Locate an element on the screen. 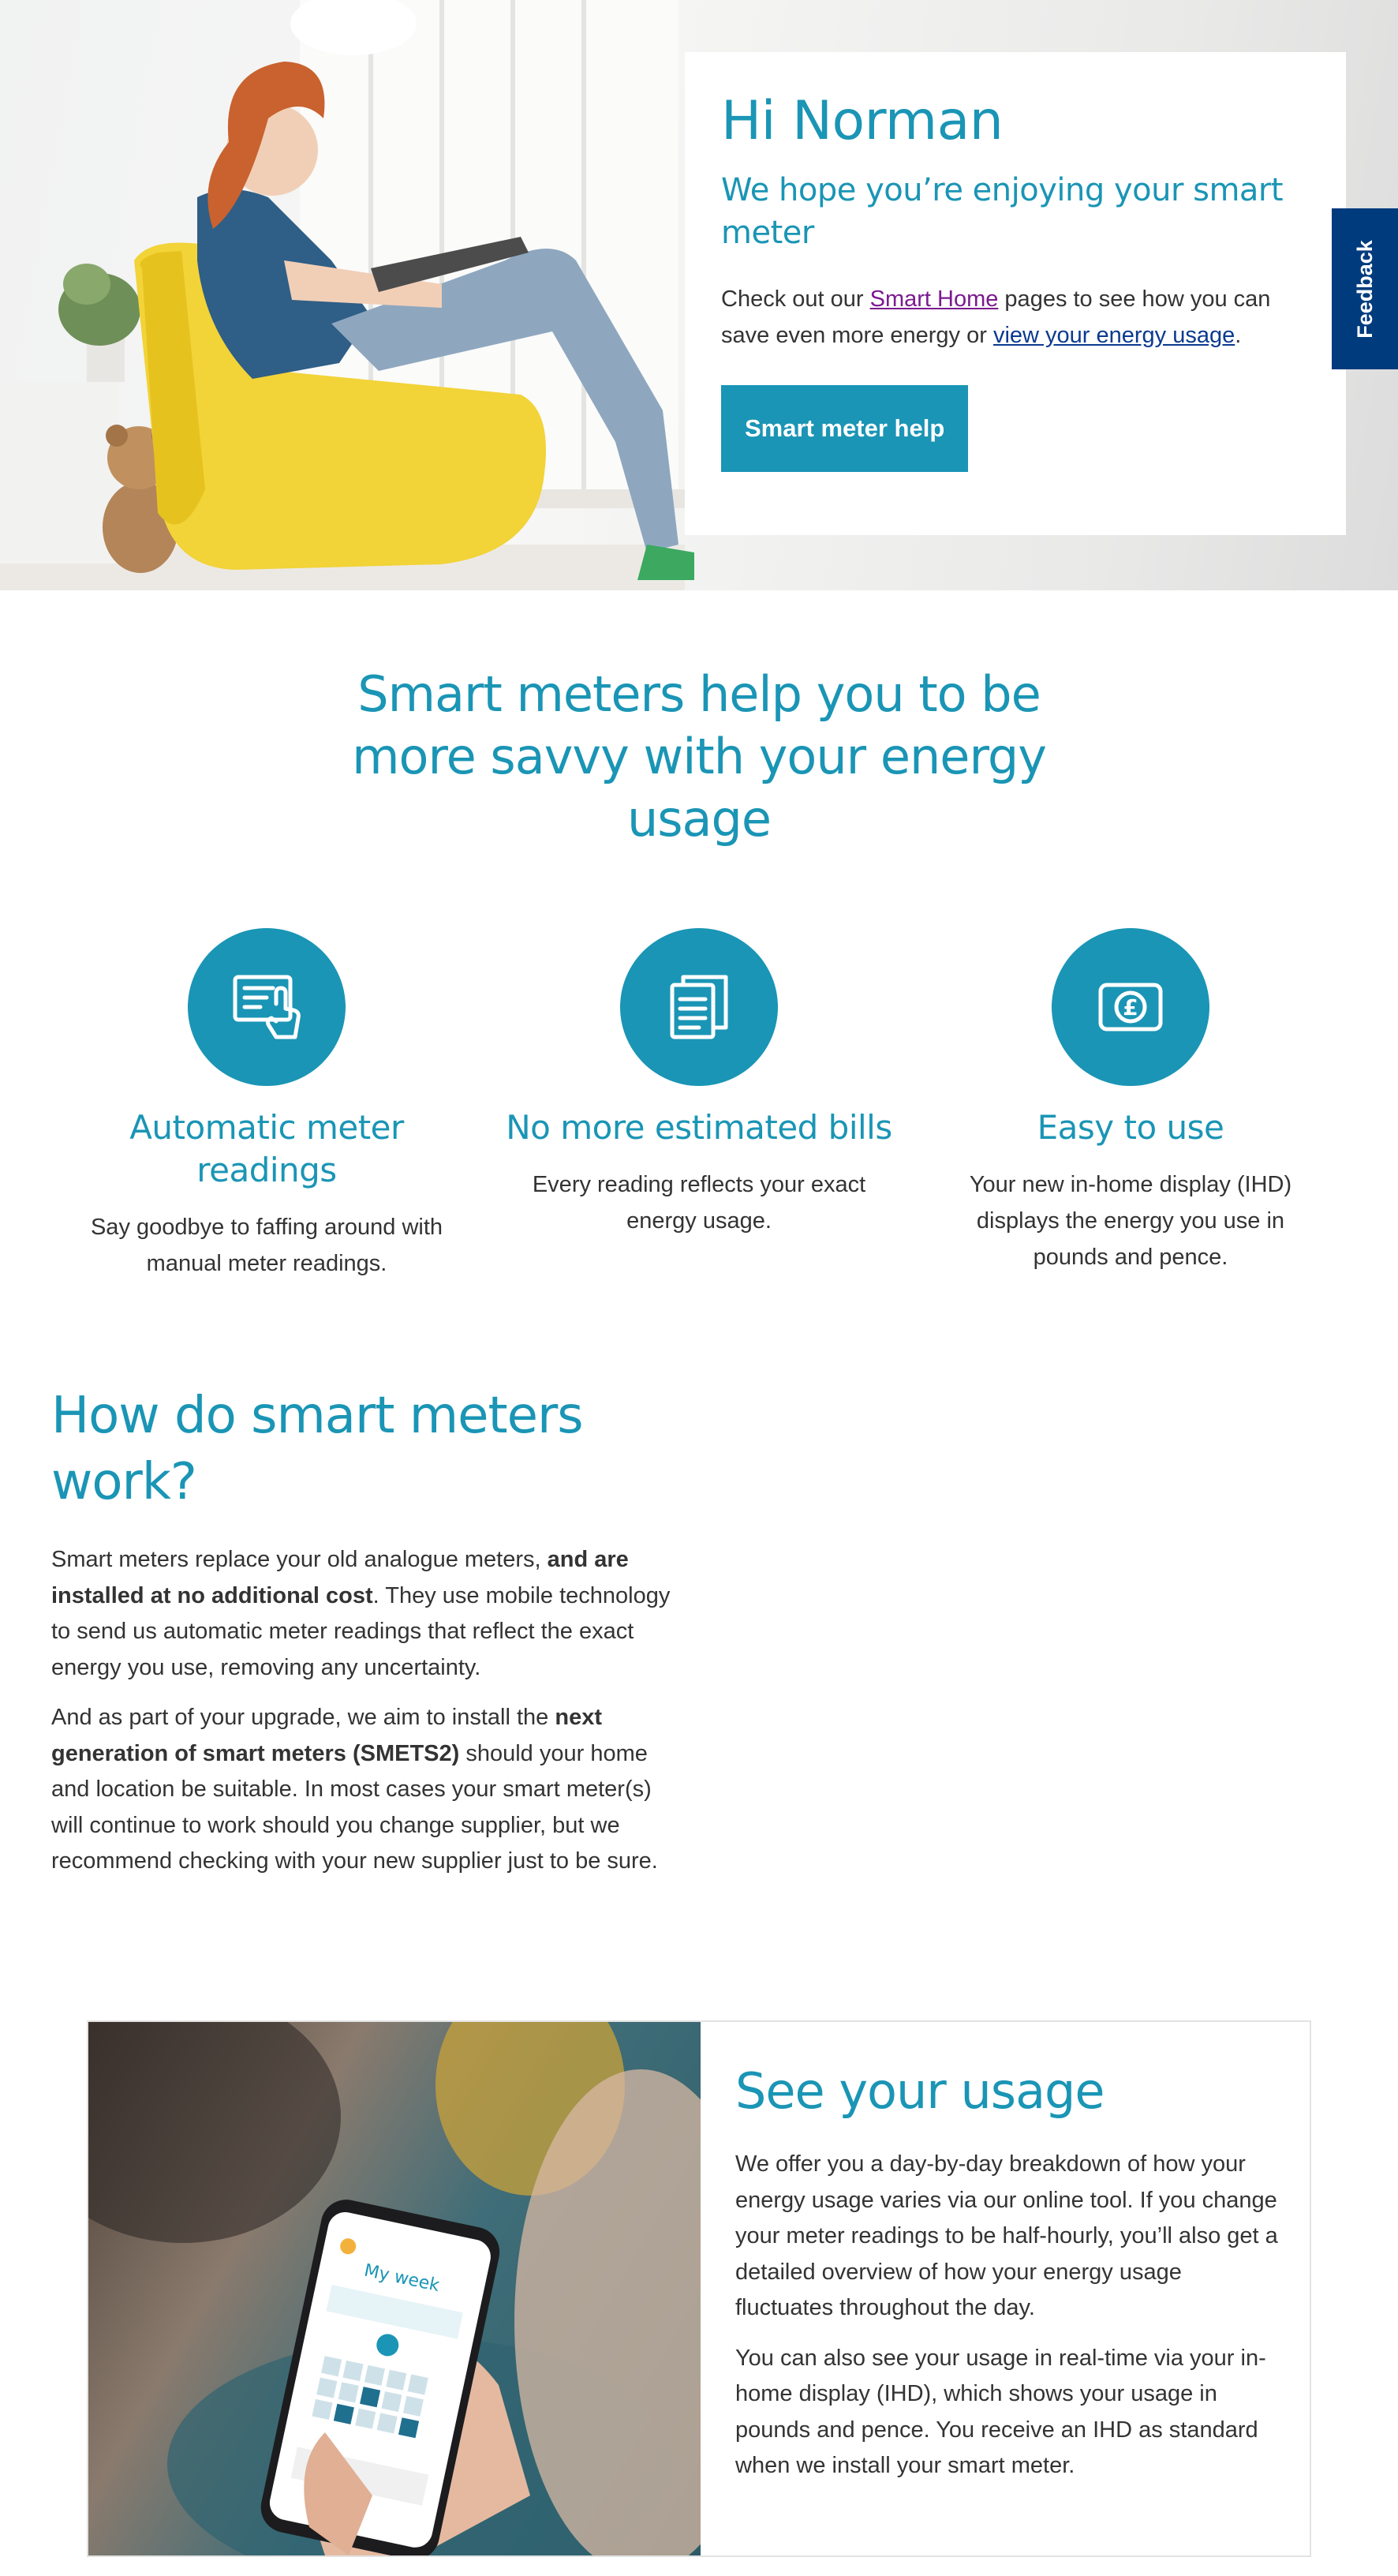 Image resolution: width=1398 pixels, height=2576 pixels. smart-meter-help-button: Smart meter help is located at coordinates (845, 428).